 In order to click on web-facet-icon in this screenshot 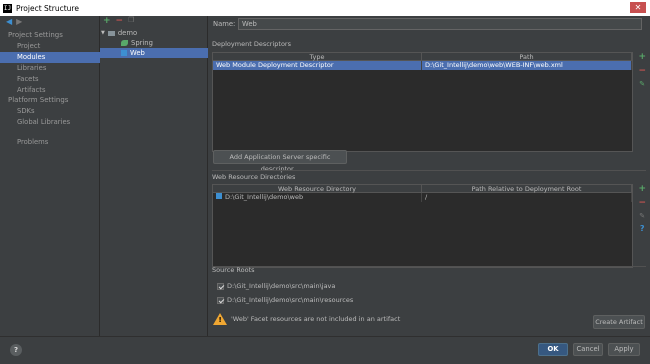, I will do `click(124, 53)`.